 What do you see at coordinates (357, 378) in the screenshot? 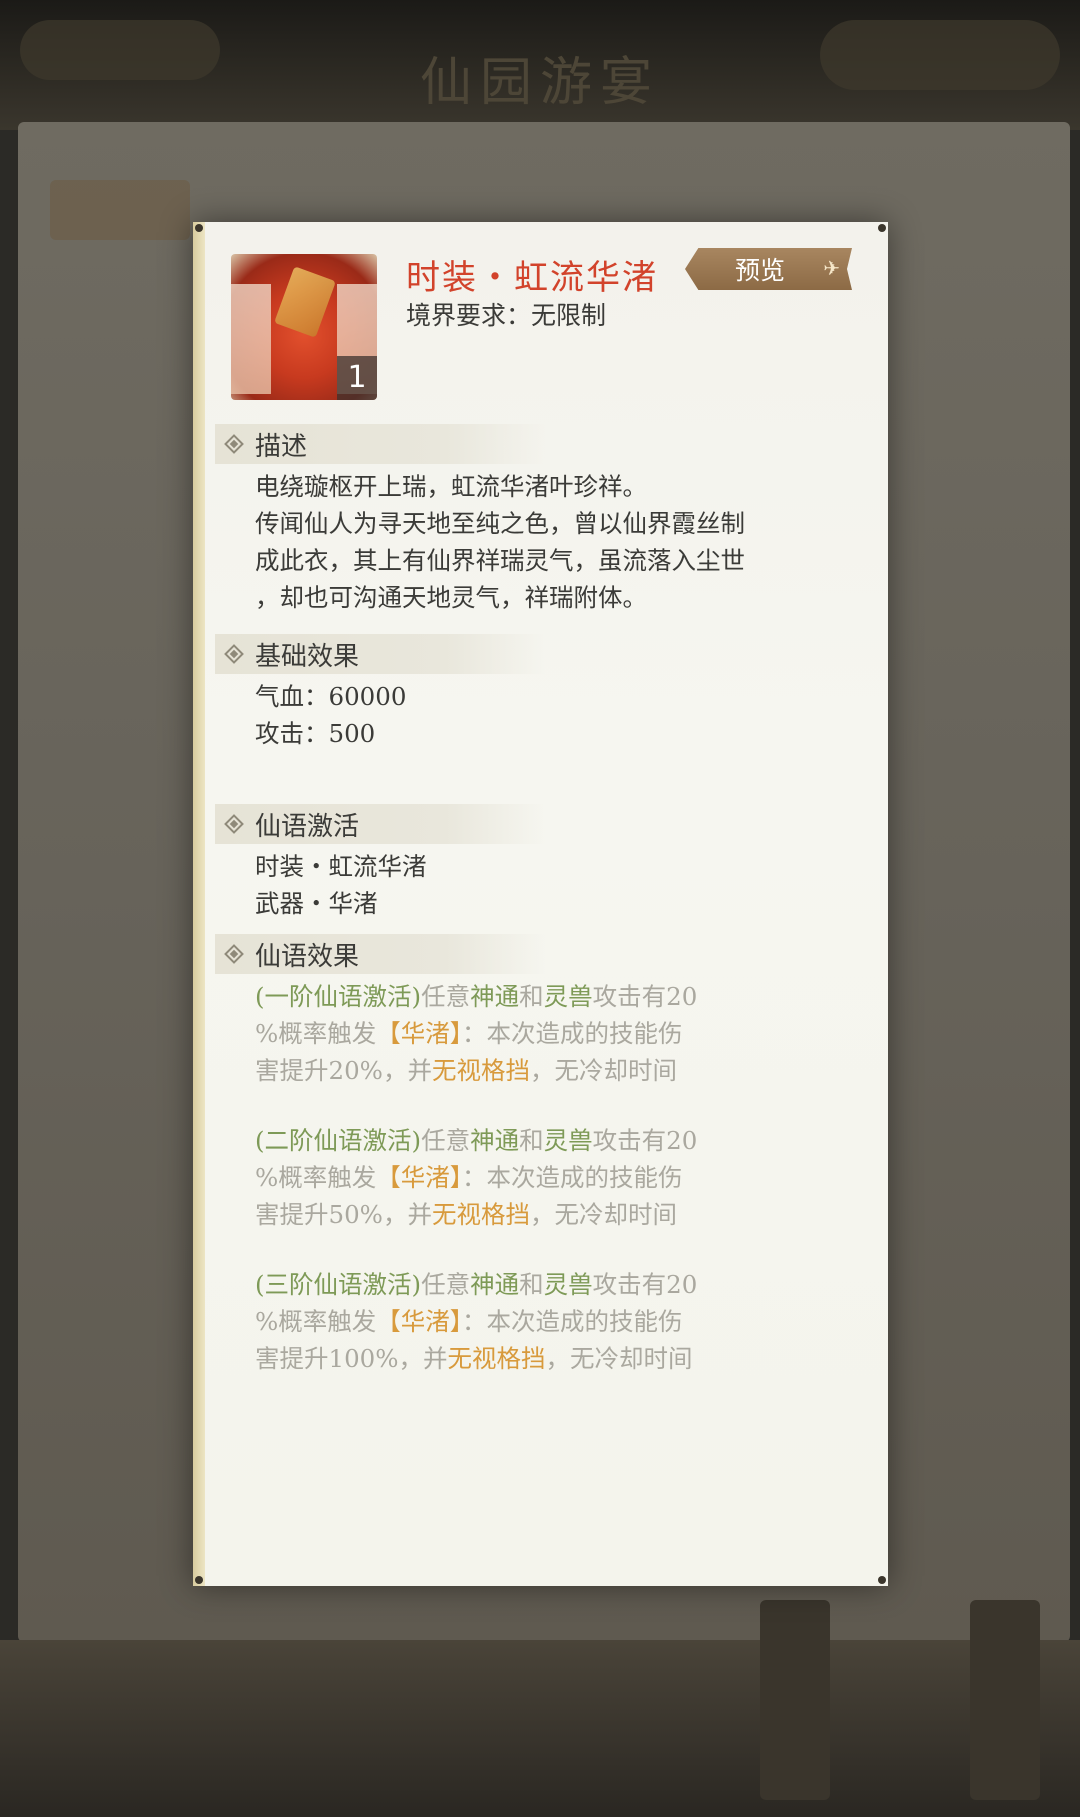
I see `item-count: 1` at bounding box center [357, 378].